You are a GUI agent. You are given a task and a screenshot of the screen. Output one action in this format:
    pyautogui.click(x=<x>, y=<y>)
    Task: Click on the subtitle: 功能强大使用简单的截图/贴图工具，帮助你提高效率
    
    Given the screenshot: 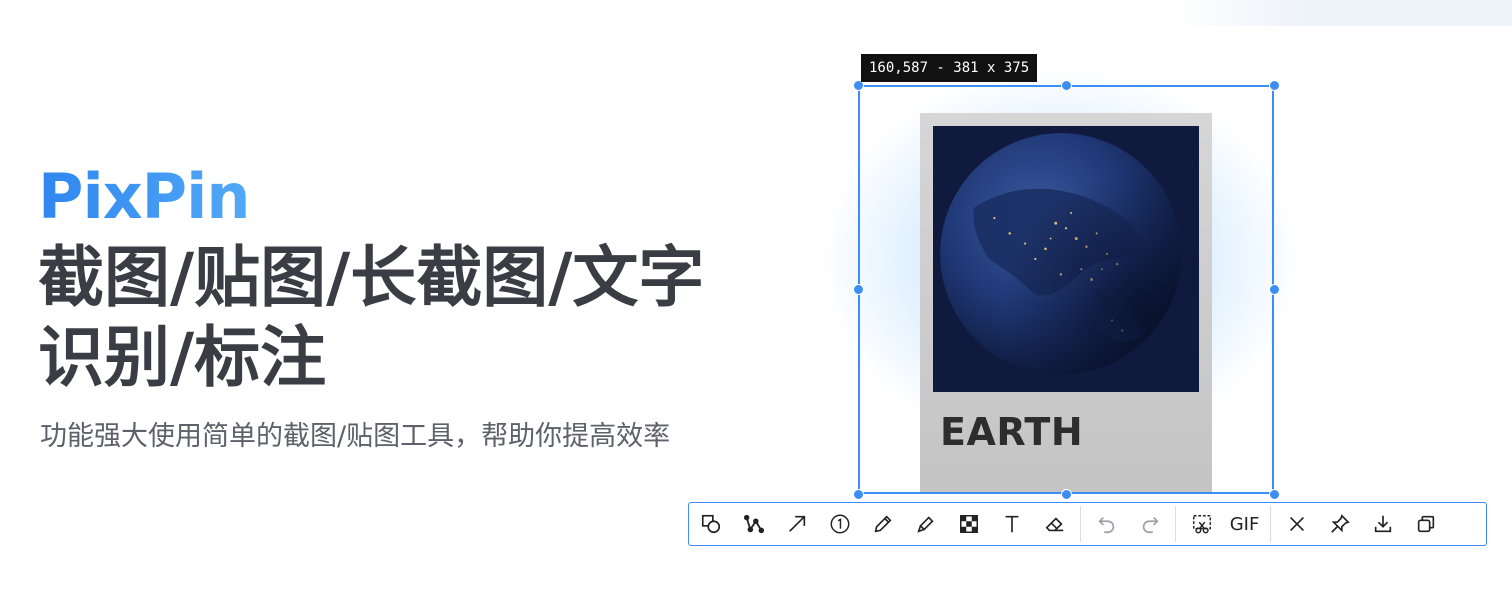 What is the action you would take?
    pyautogui.click(x=355, y=436)
    